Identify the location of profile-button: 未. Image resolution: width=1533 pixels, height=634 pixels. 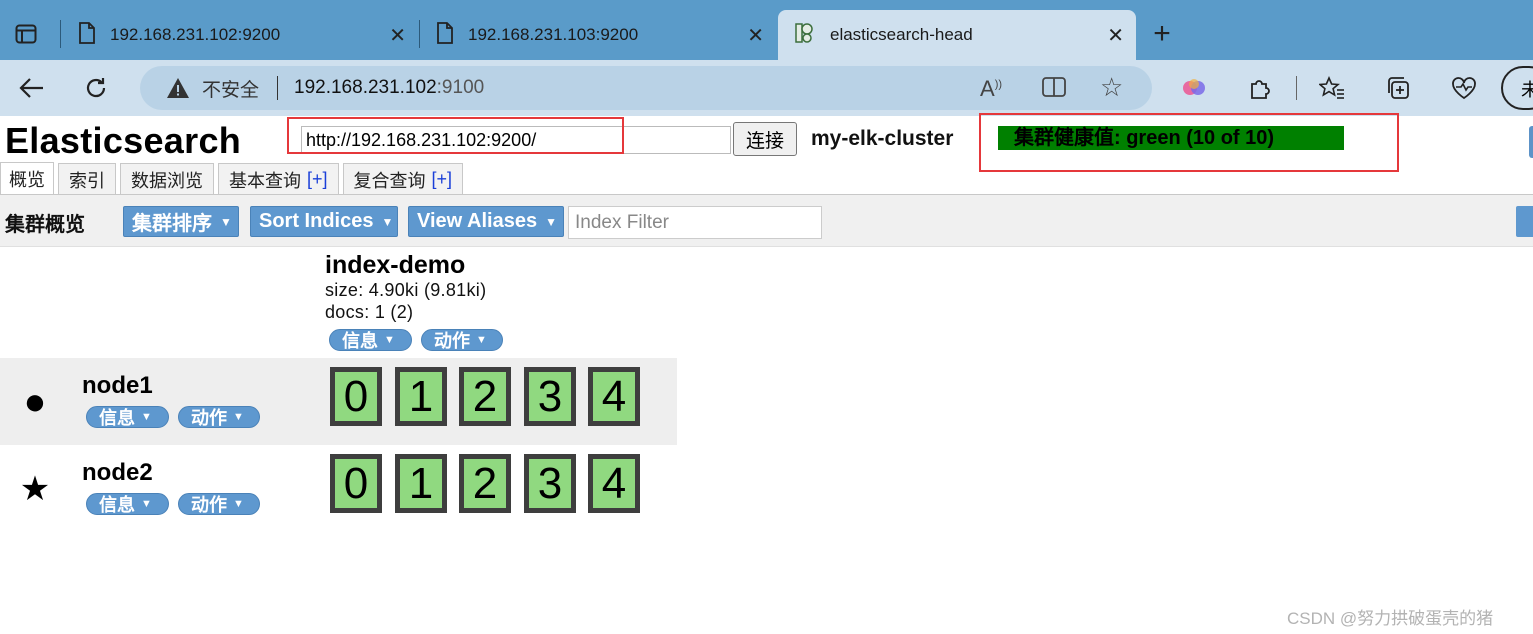
(1517, 88).